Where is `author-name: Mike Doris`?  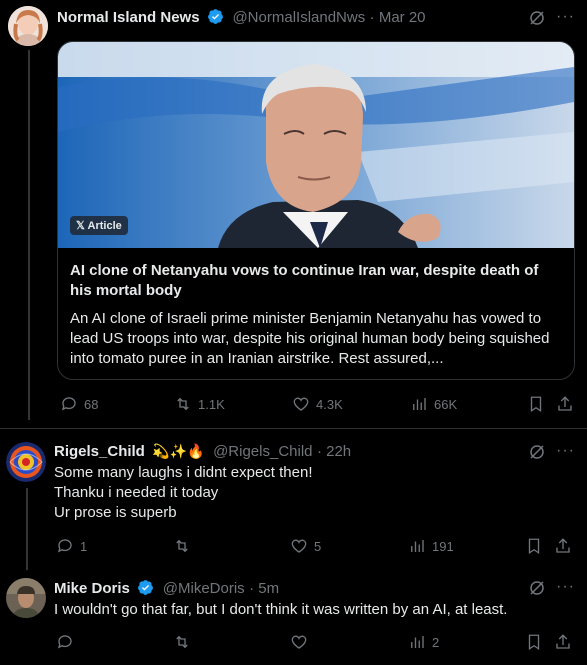
author-name: Mike Doris is located at coordinates (92, 588).